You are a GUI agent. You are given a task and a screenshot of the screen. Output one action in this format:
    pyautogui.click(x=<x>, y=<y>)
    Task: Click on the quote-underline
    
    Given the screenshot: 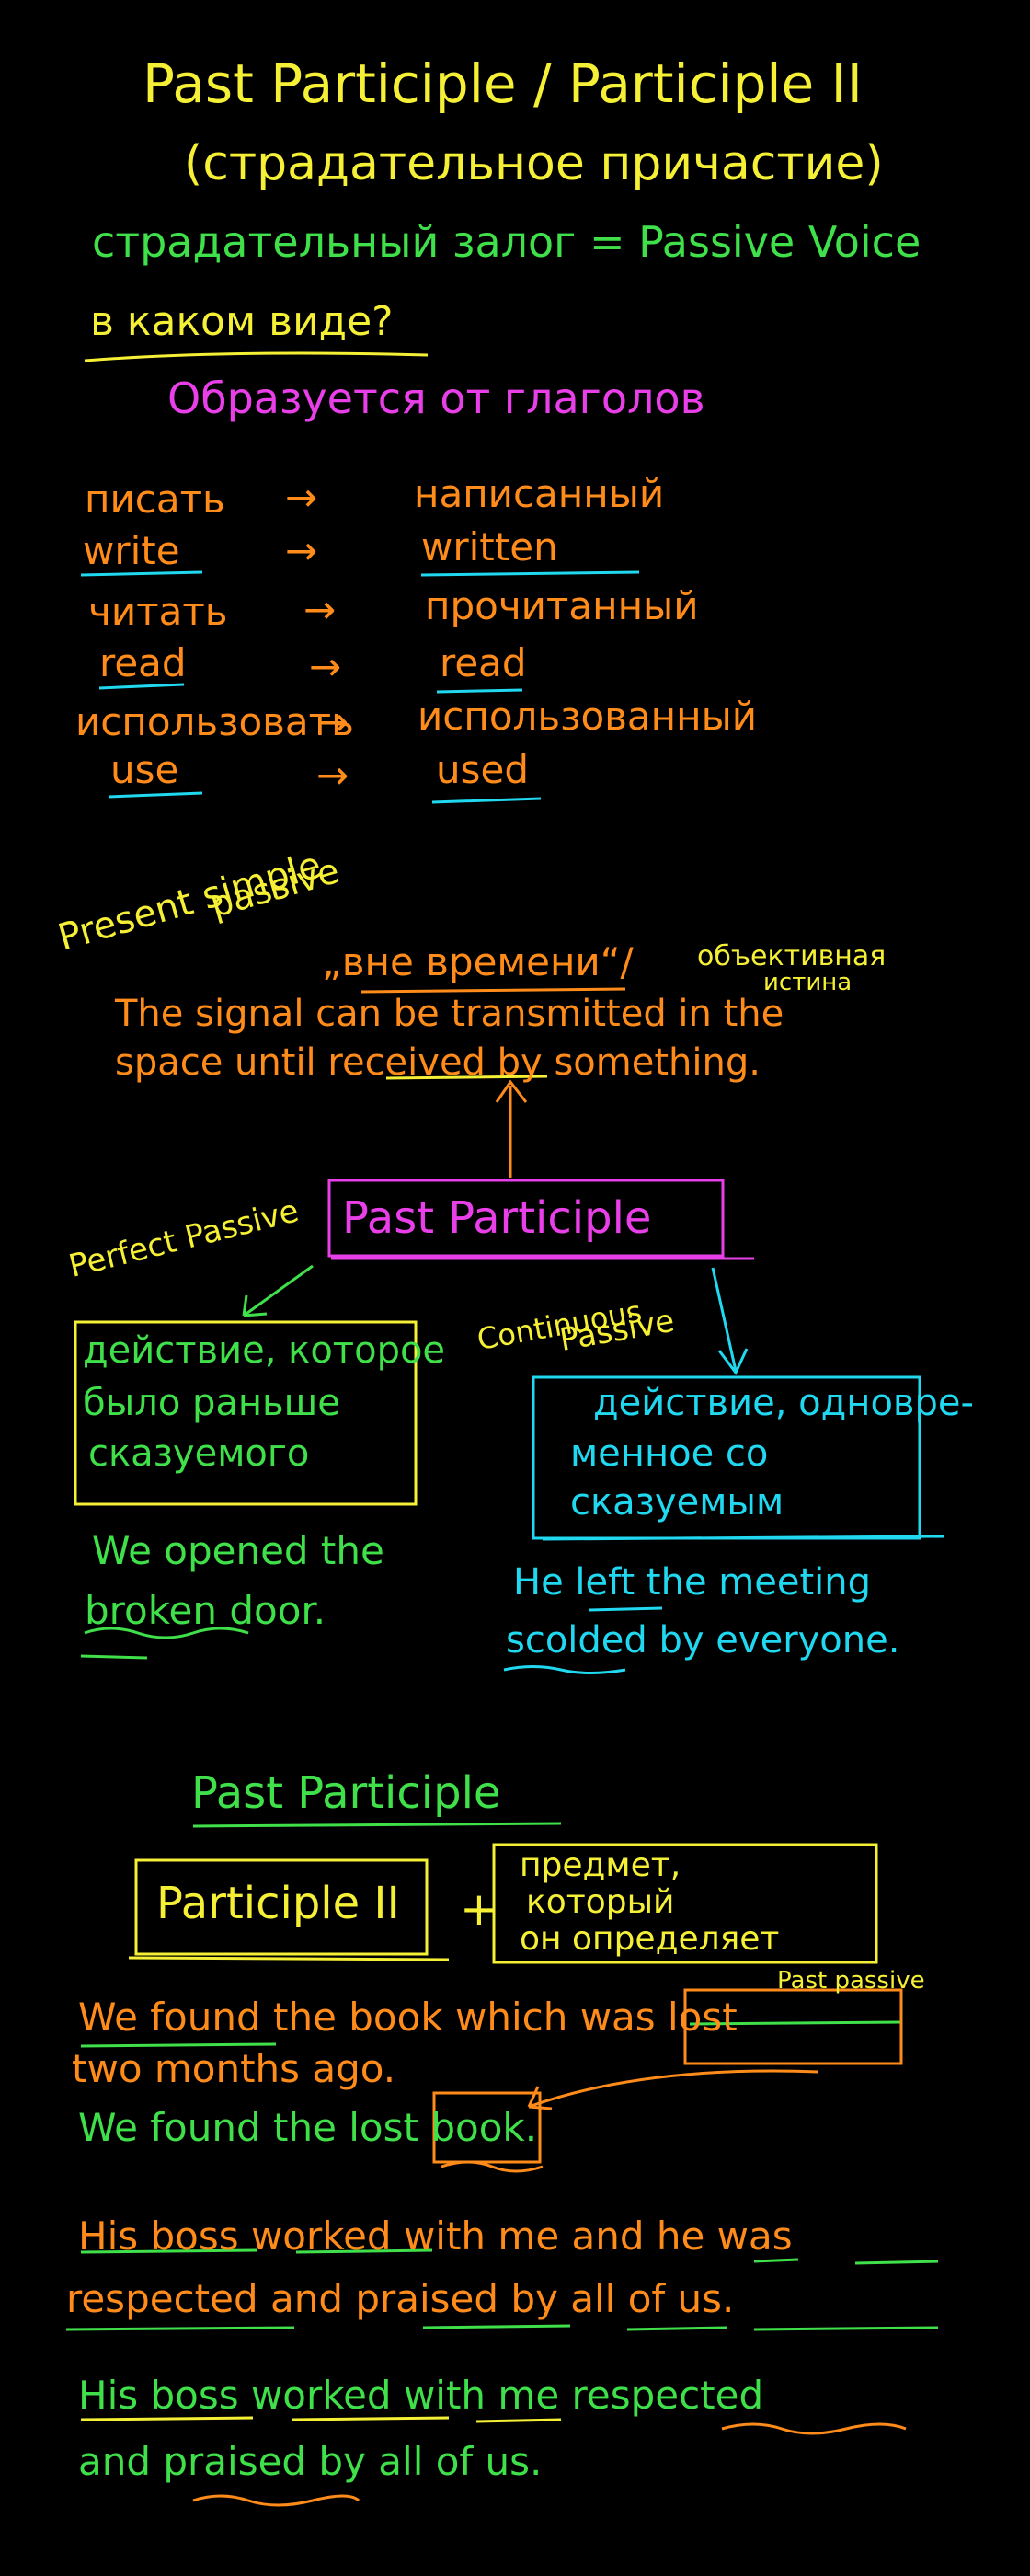 What is the action you would take?
    pyautogui.click(x=493, y=991)
    